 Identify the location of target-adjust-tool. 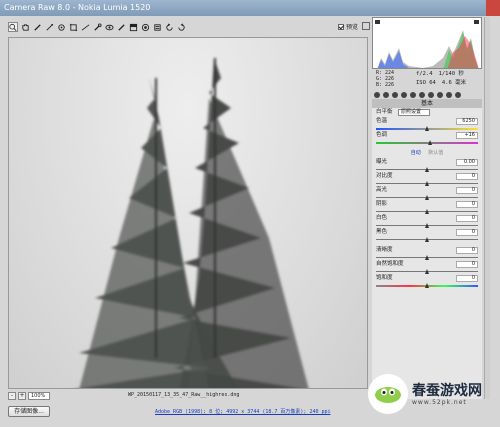
(61, 27).